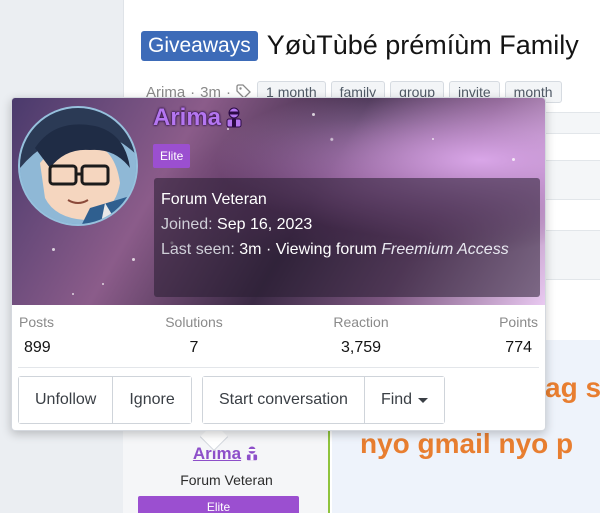  I want to click on last-seen-label: Last seen:, so click(198, 249).